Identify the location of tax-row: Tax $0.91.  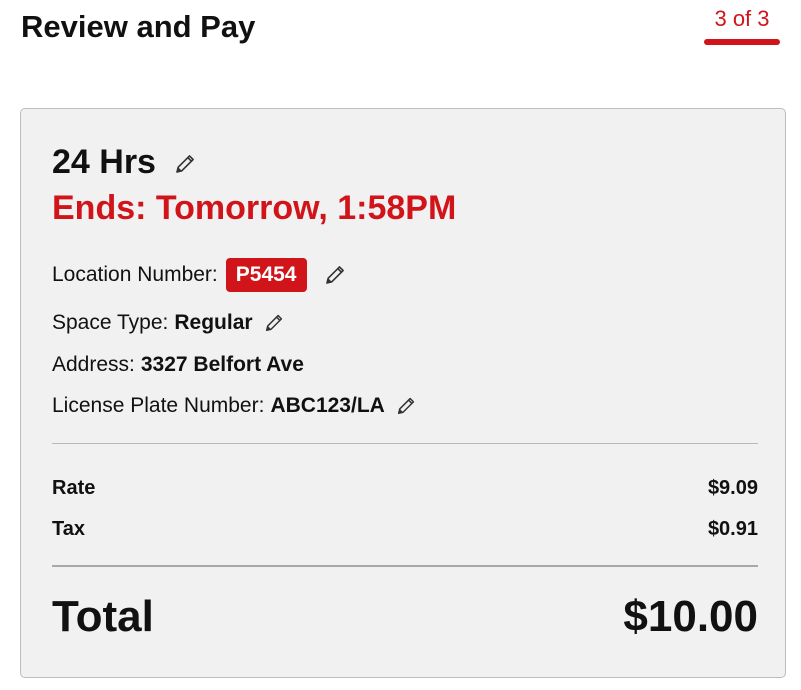
(405, 529).